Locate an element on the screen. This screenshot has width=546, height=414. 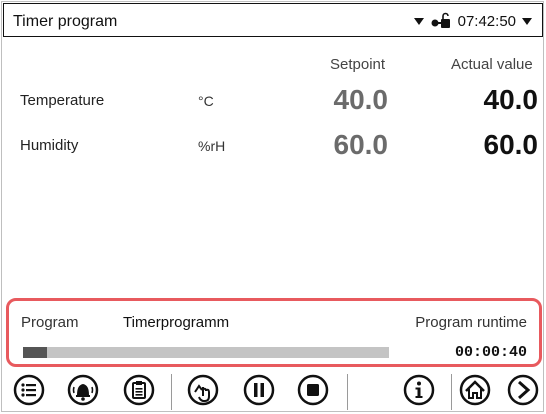
humidity-unit: %rH is located at coordinates (212, 146).